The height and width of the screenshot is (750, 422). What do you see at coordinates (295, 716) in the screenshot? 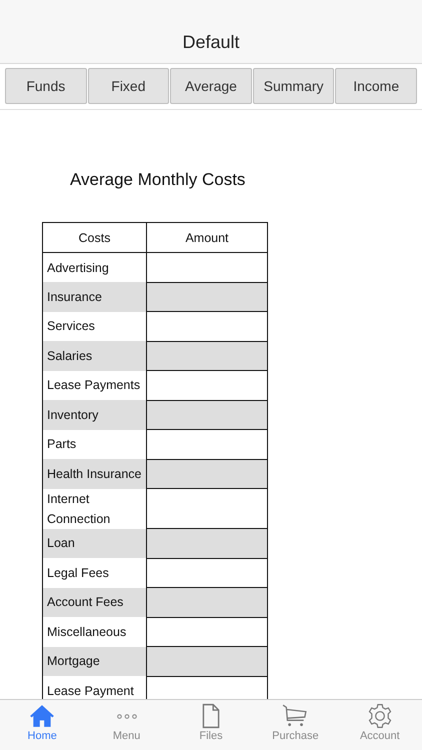
I see `cart-icon` at bounding box center [295, 716].